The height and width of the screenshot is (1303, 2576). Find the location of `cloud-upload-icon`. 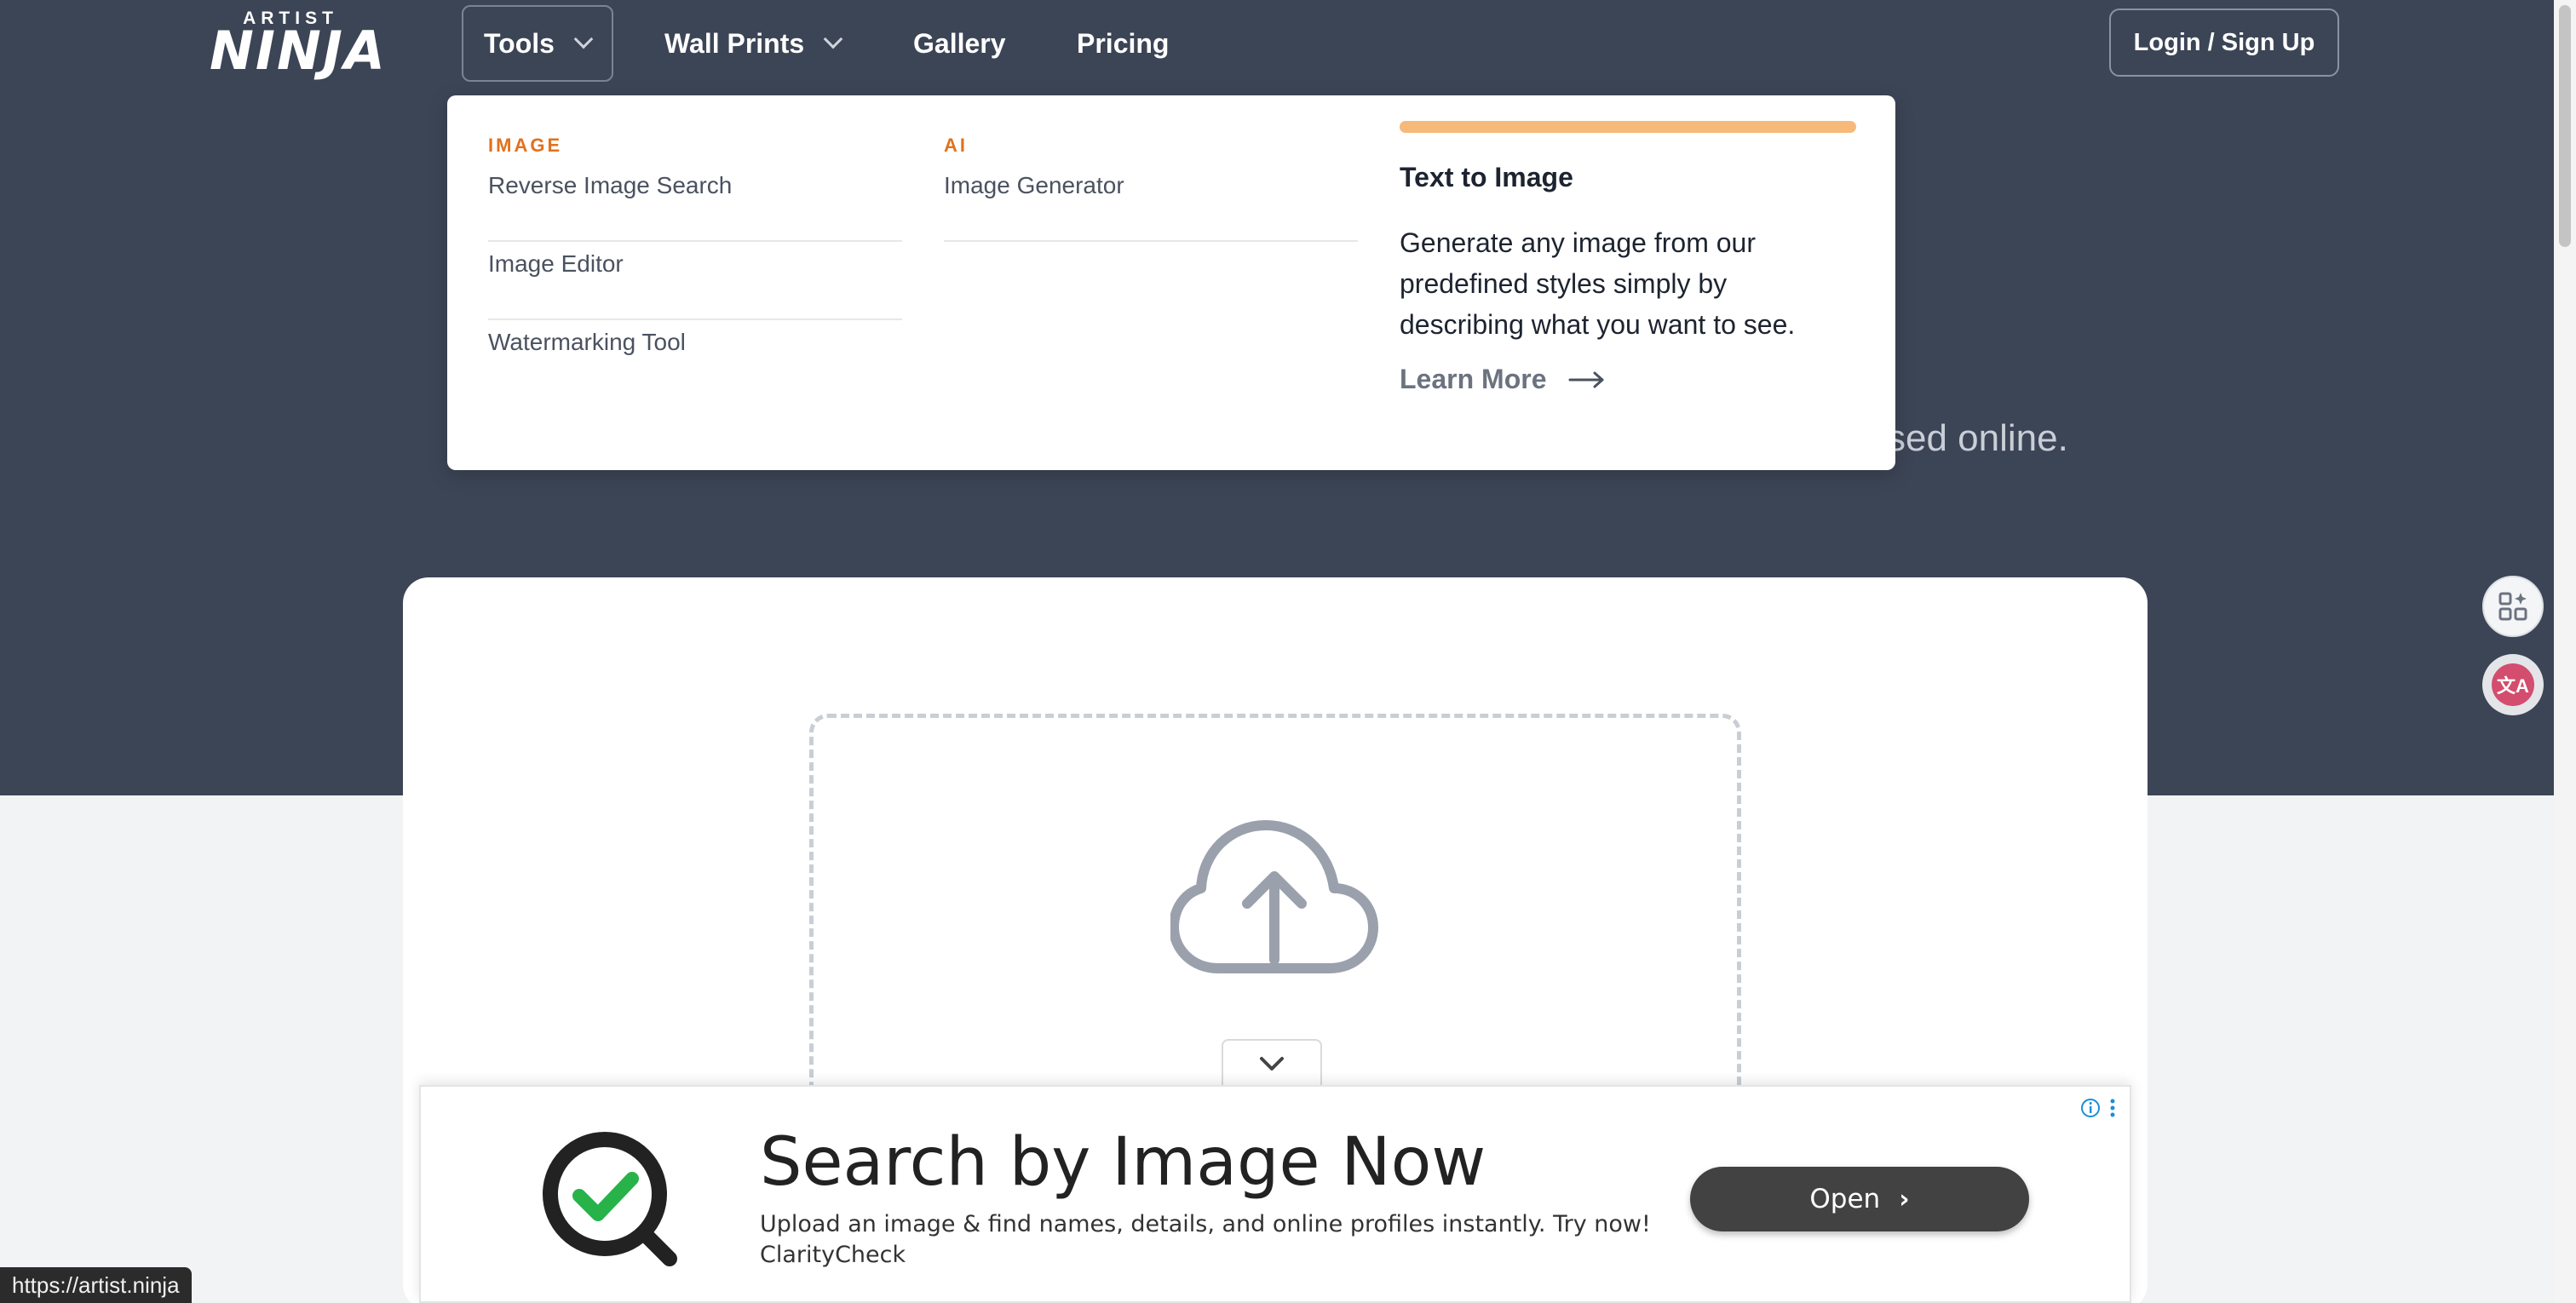

cloud-upload-icon is located at coordinates (1274, 897).